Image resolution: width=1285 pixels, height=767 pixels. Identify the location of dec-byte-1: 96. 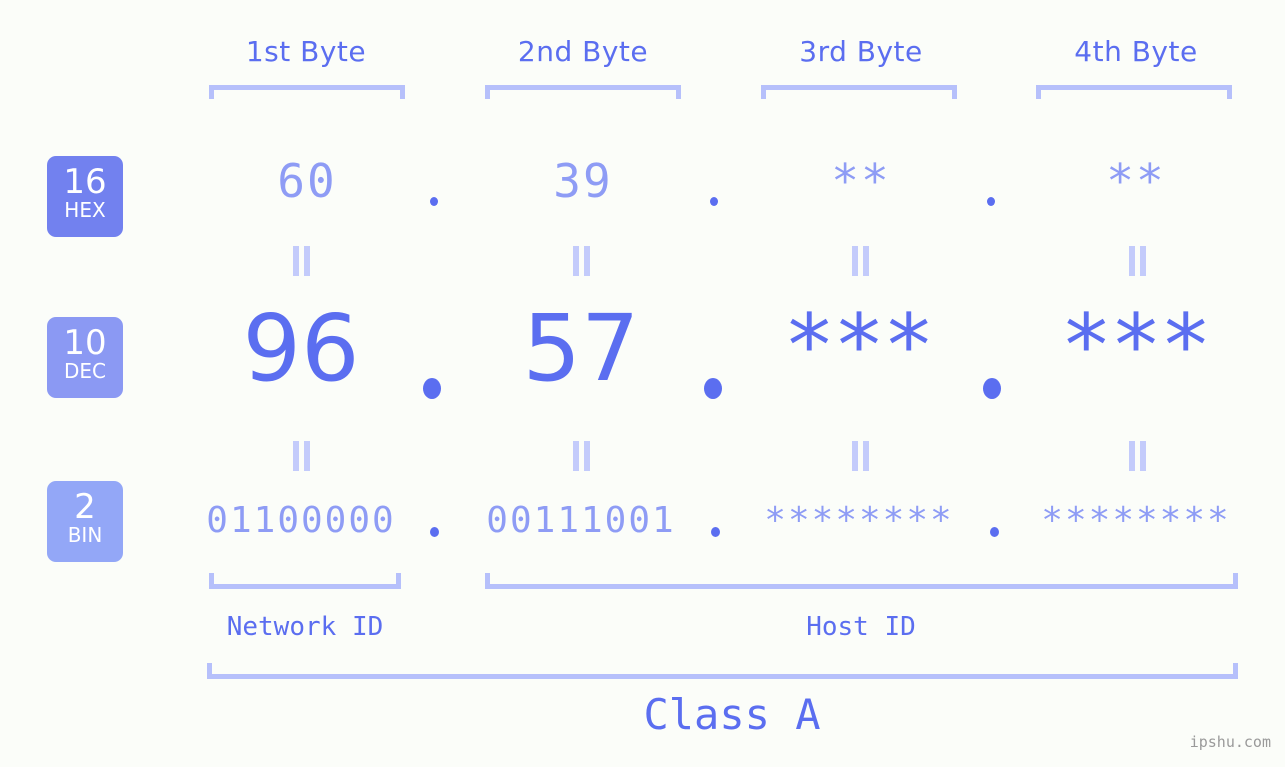
(301, 348).